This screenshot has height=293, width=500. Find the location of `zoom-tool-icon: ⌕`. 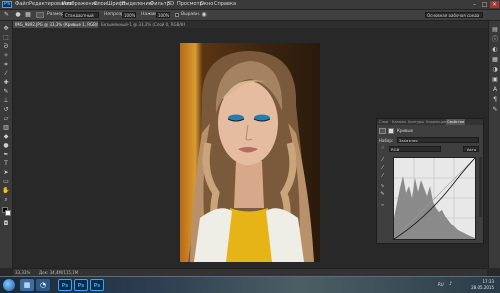

zoom-tool-icon: ⌕ is located at coordinates (6, 200).